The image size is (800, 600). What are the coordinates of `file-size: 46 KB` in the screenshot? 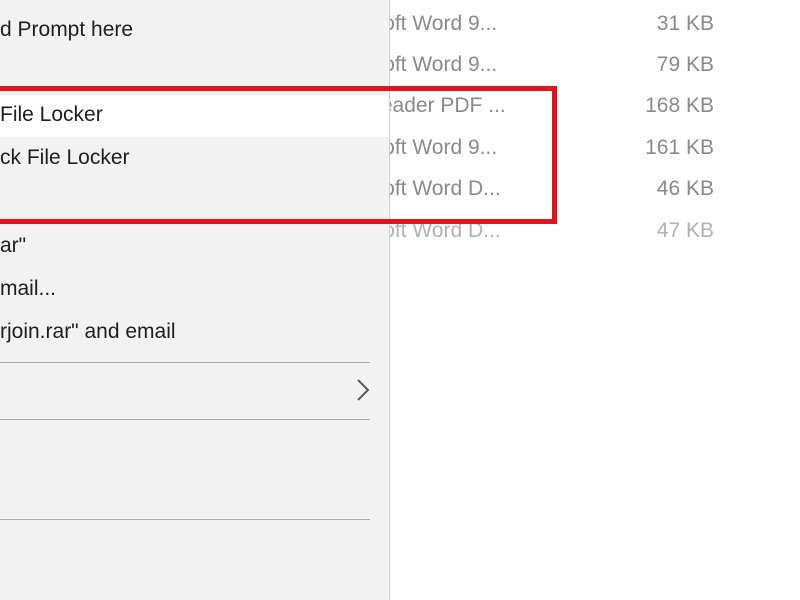 It's located at (685, 188).